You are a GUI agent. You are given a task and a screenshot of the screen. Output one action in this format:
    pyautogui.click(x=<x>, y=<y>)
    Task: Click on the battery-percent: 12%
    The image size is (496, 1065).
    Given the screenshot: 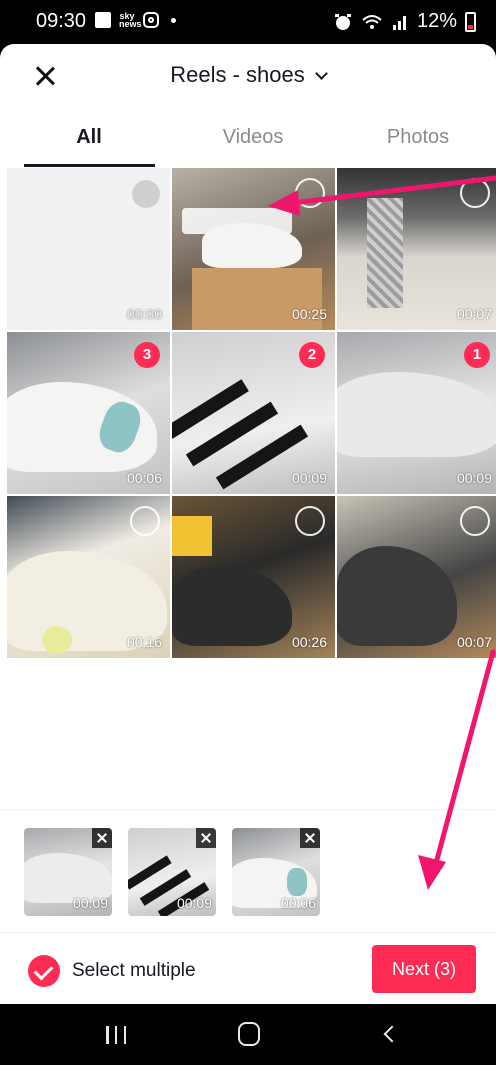 What is the action you would take?
    pyautogui.click(x=436, y=21)
    